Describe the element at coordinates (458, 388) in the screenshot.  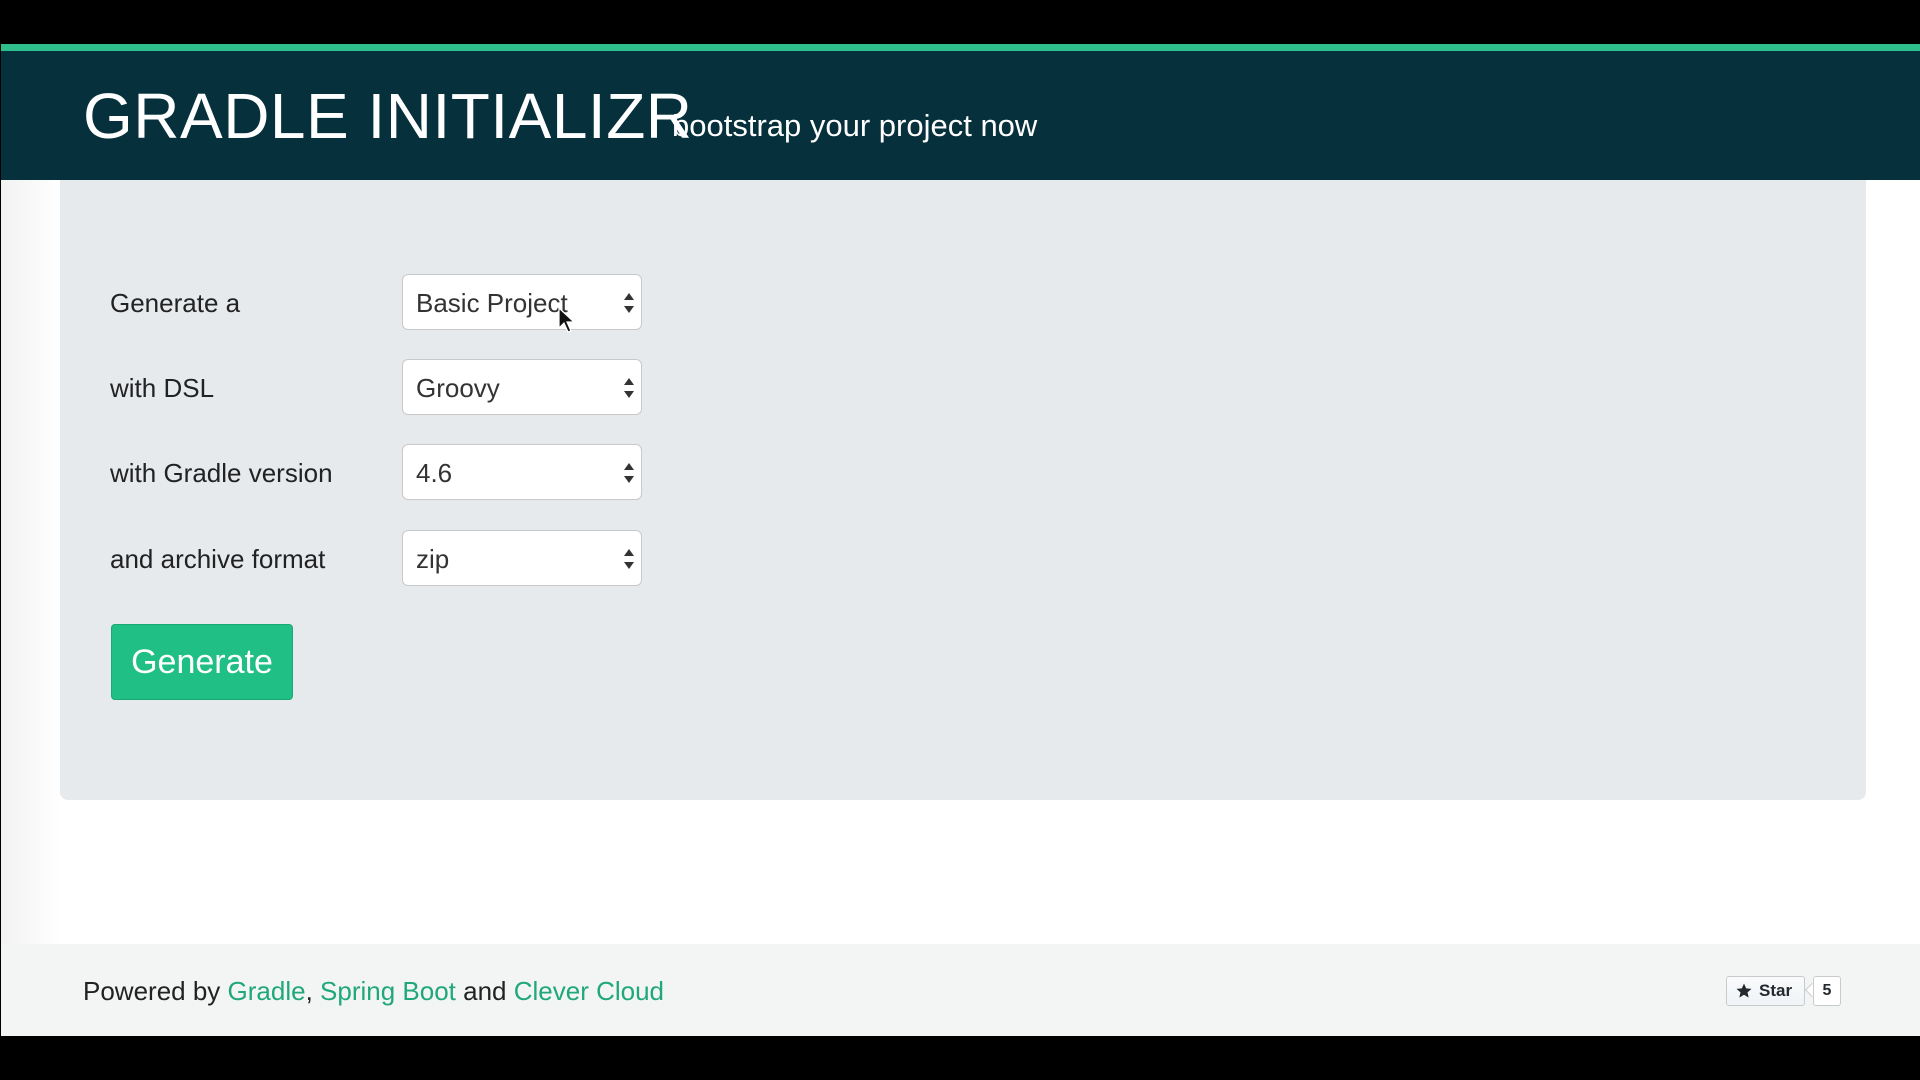
I see `dsl-value: Groovy` at that location.